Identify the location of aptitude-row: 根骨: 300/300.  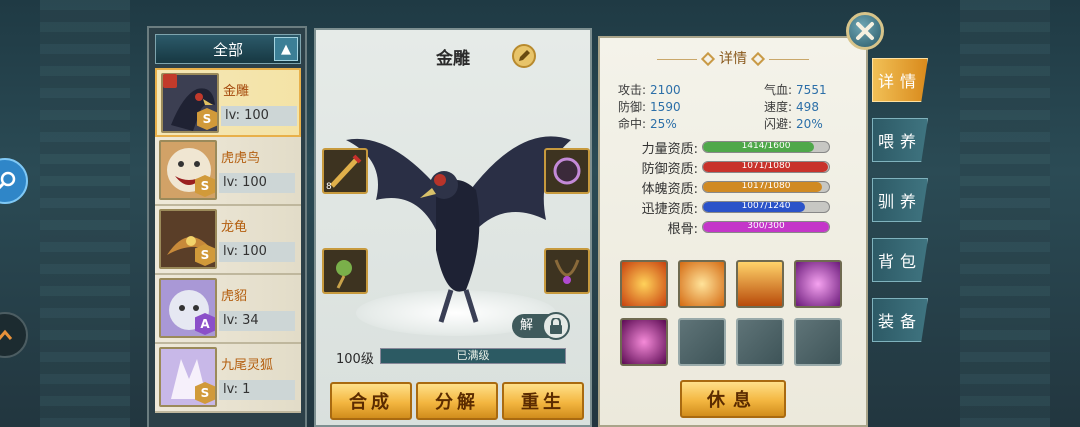
(728, 228).